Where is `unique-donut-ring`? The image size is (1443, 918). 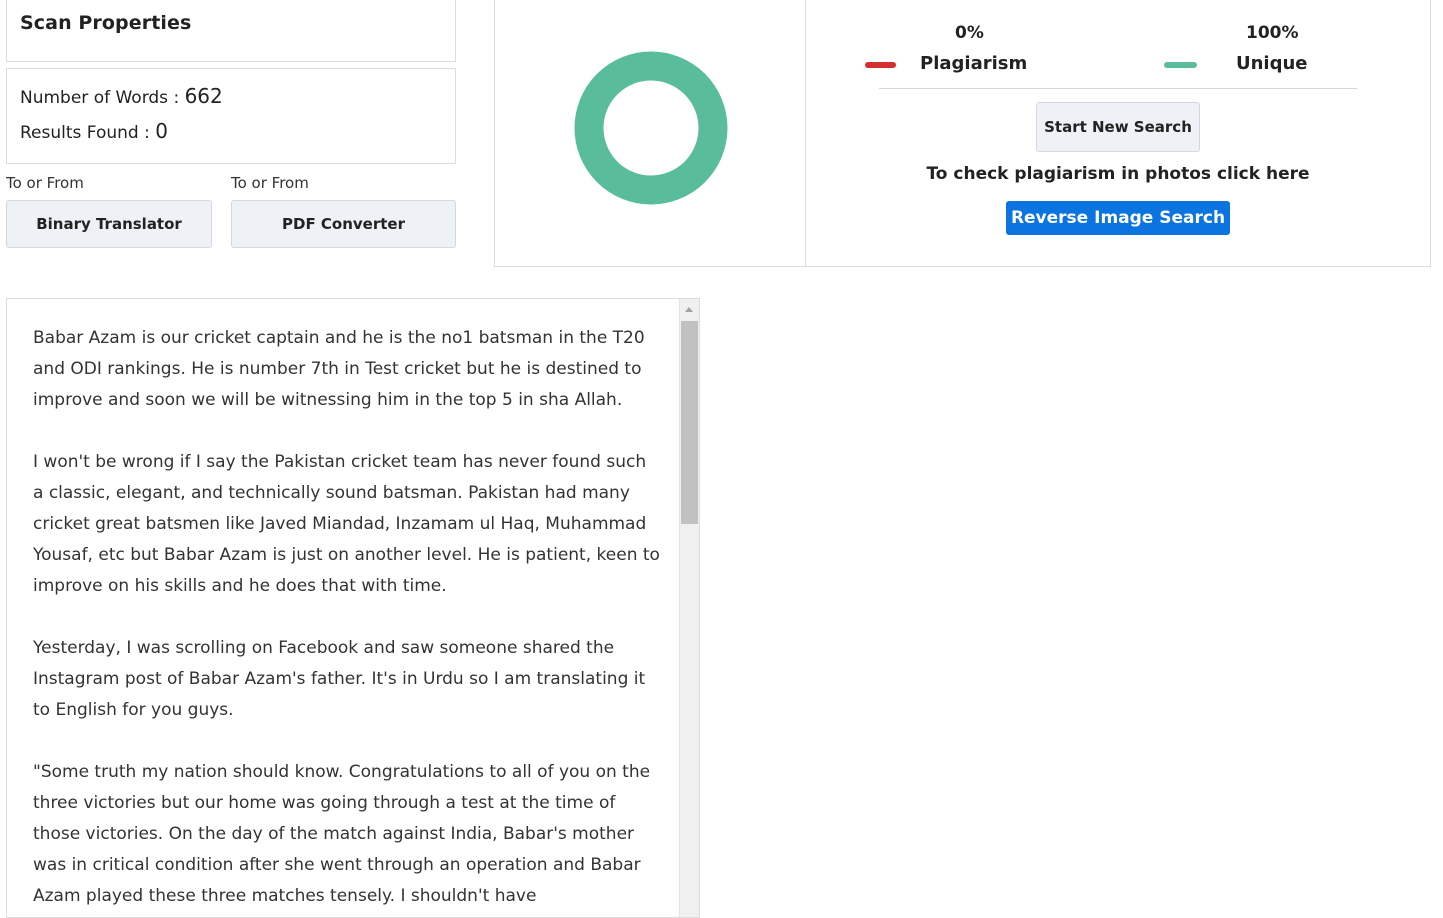 unique-donut-ring is located at coordinates (651, 128).